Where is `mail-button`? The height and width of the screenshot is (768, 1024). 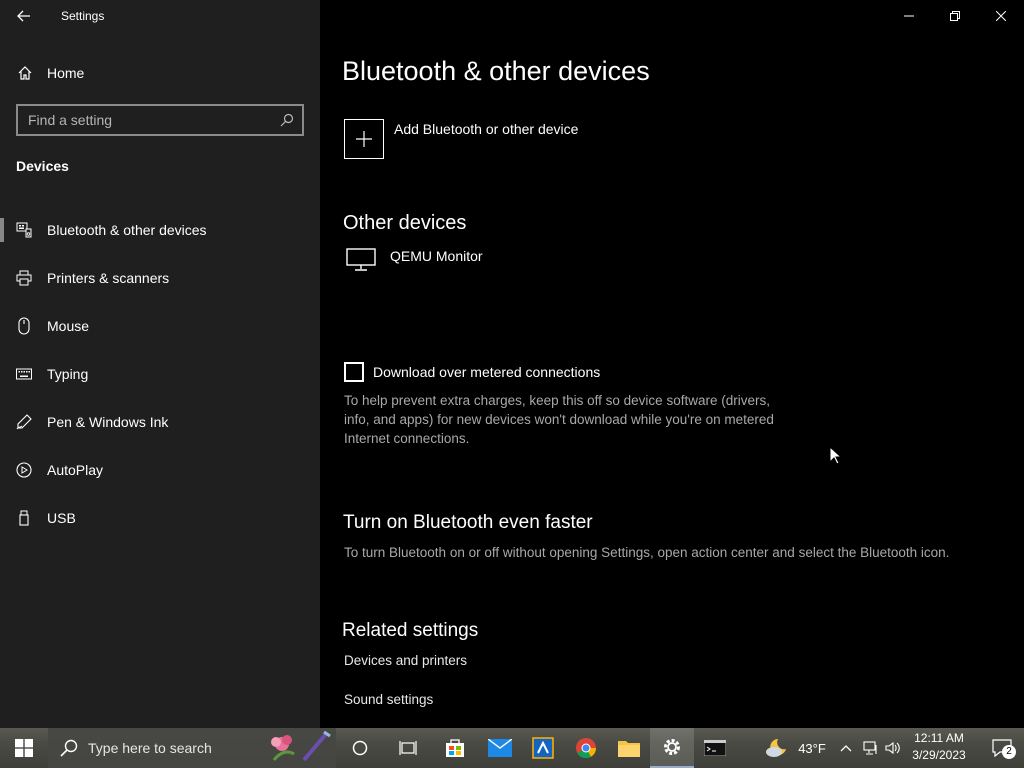
mail-button is located at coordinates (500, 748).